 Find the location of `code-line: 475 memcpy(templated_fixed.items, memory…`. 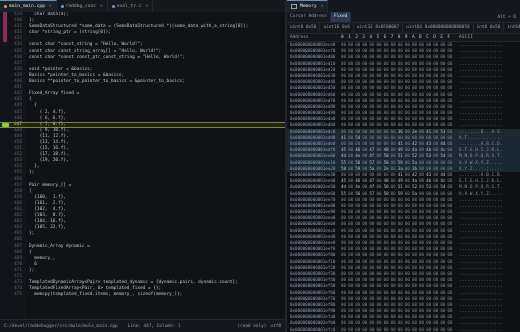

code-line: 475 memcpy(templated_fixed.items, memory… is located at coordinates (142, 295).